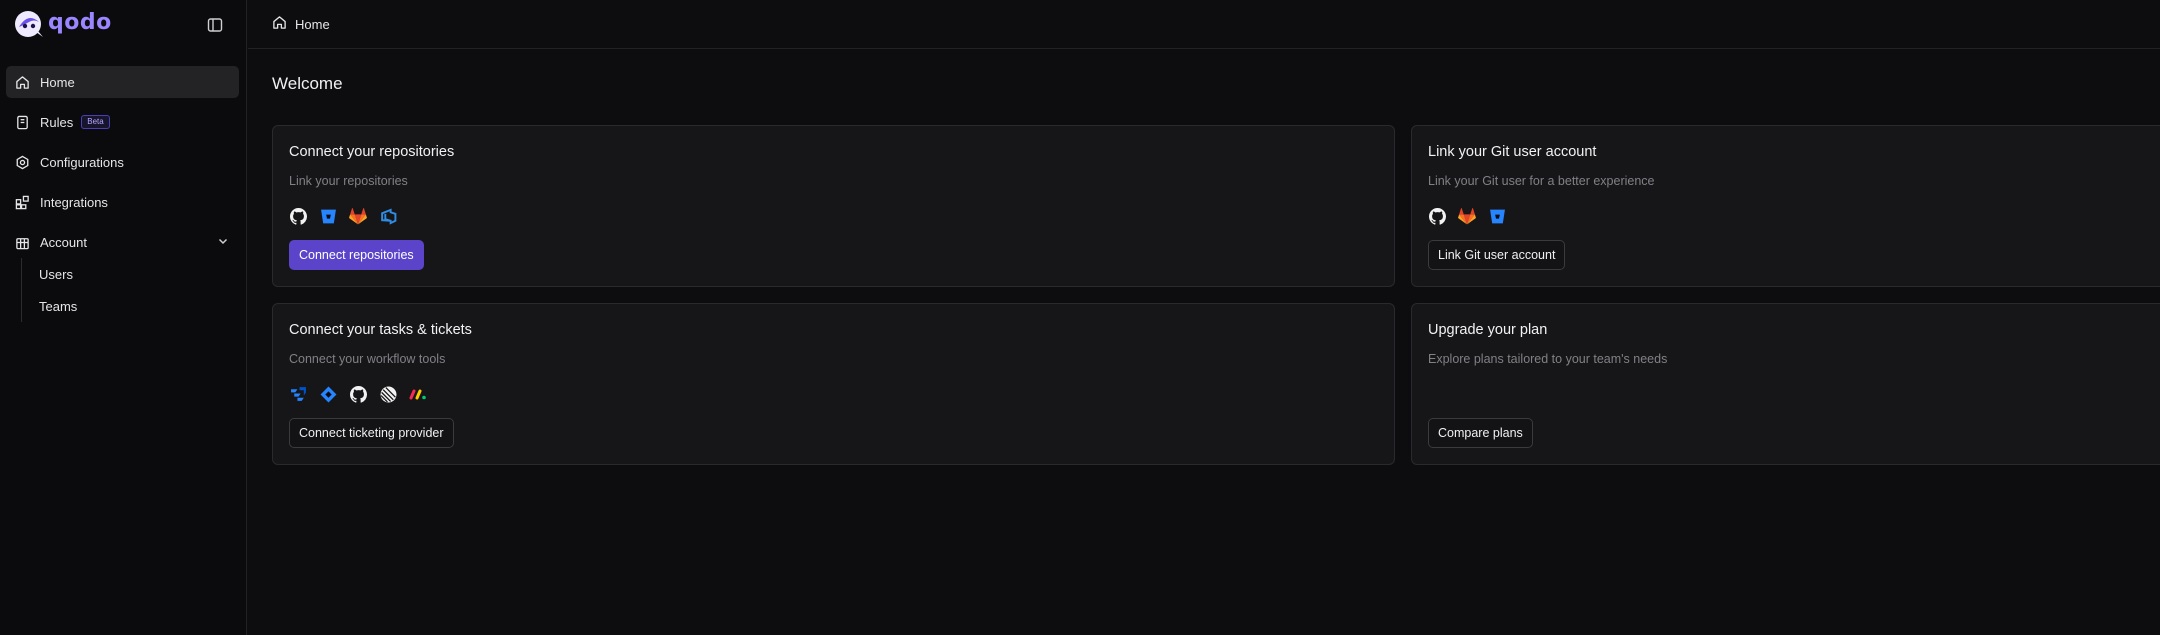 The width and height of the screenshot is (2160, 635). I want to click on account-subnav: Users Teams, so click(49, 290).